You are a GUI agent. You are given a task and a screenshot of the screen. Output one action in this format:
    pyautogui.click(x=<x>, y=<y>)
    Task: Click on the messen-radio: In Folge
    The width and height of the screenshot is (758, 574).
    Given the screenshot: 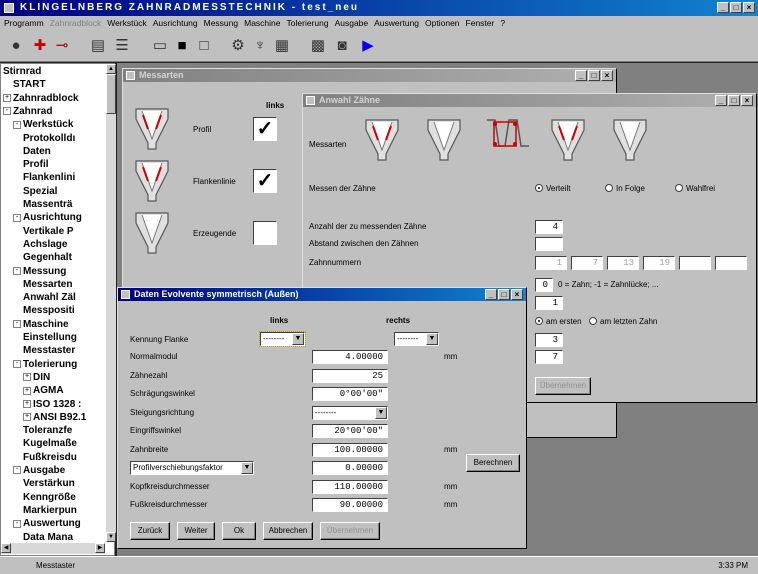 What is the action you would take?
    pyautogui.click(x=625, y=189)
    